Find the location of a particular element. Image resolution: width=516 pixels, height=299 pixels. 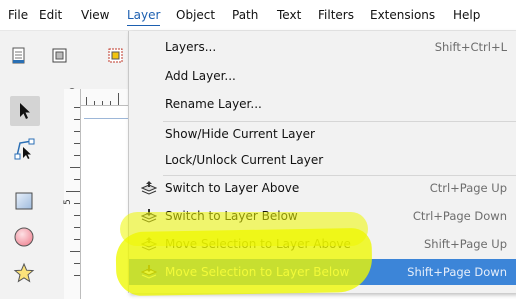

menu-view: View is located at coordinates (95, 15).